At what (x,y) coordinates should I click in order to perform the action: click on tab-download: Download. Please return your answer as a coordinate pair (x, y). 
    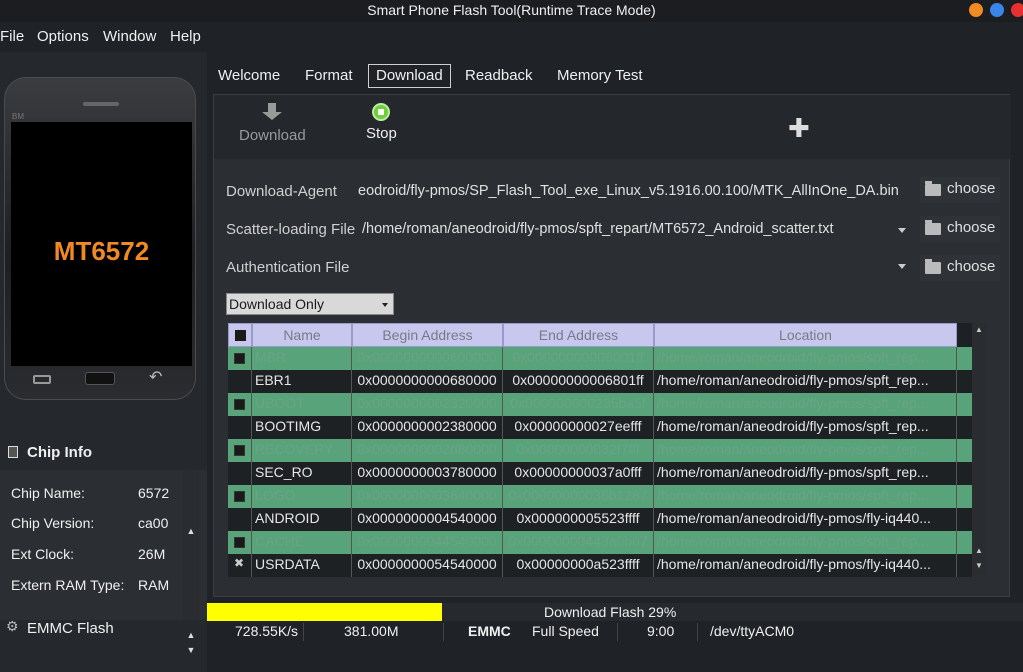
    Looking at the image, I should click on (409, 76).